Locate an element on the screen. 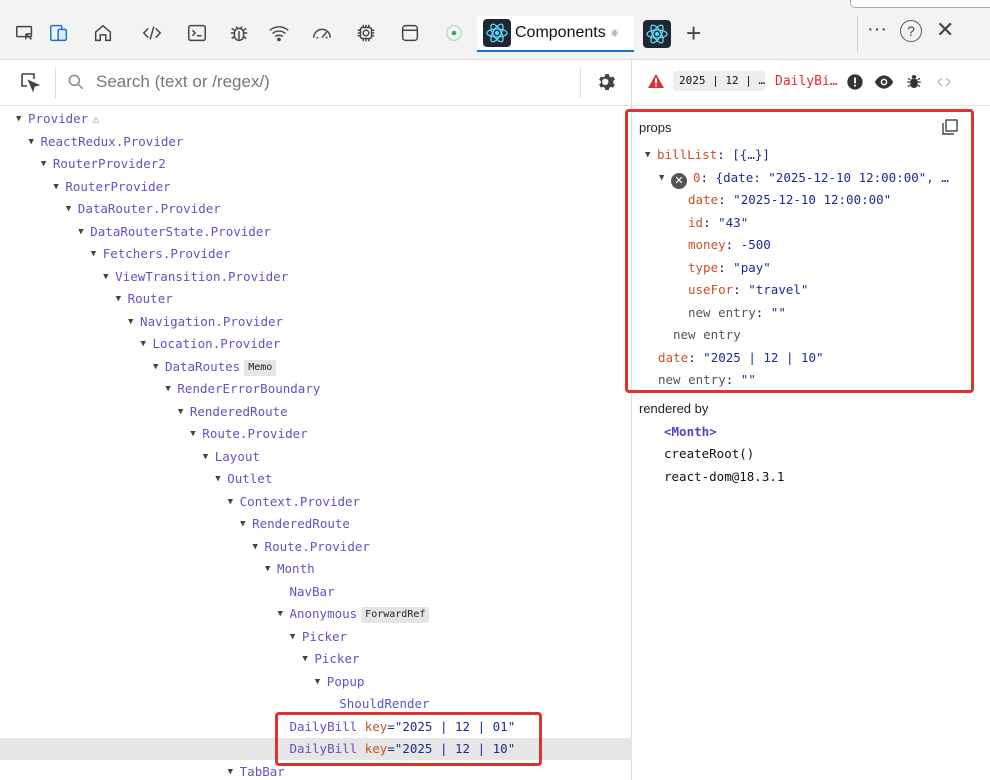 The height and width of the screenshot is (780, 990). tree-row: ▼ Location.Provider is located at coordinates (316, 344).